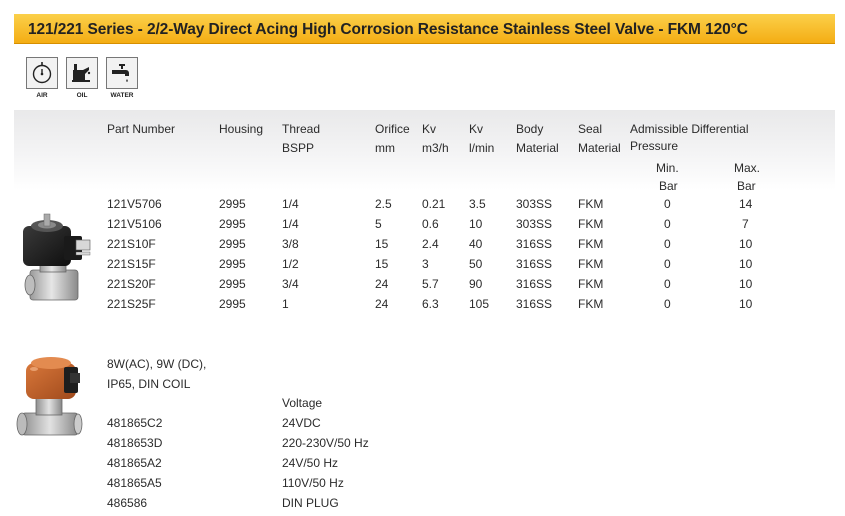 The image size is (845, 516). Describe the element at coordinates (290, 264) in the screenshot. I see `cell-thread: 1/2` at that location.